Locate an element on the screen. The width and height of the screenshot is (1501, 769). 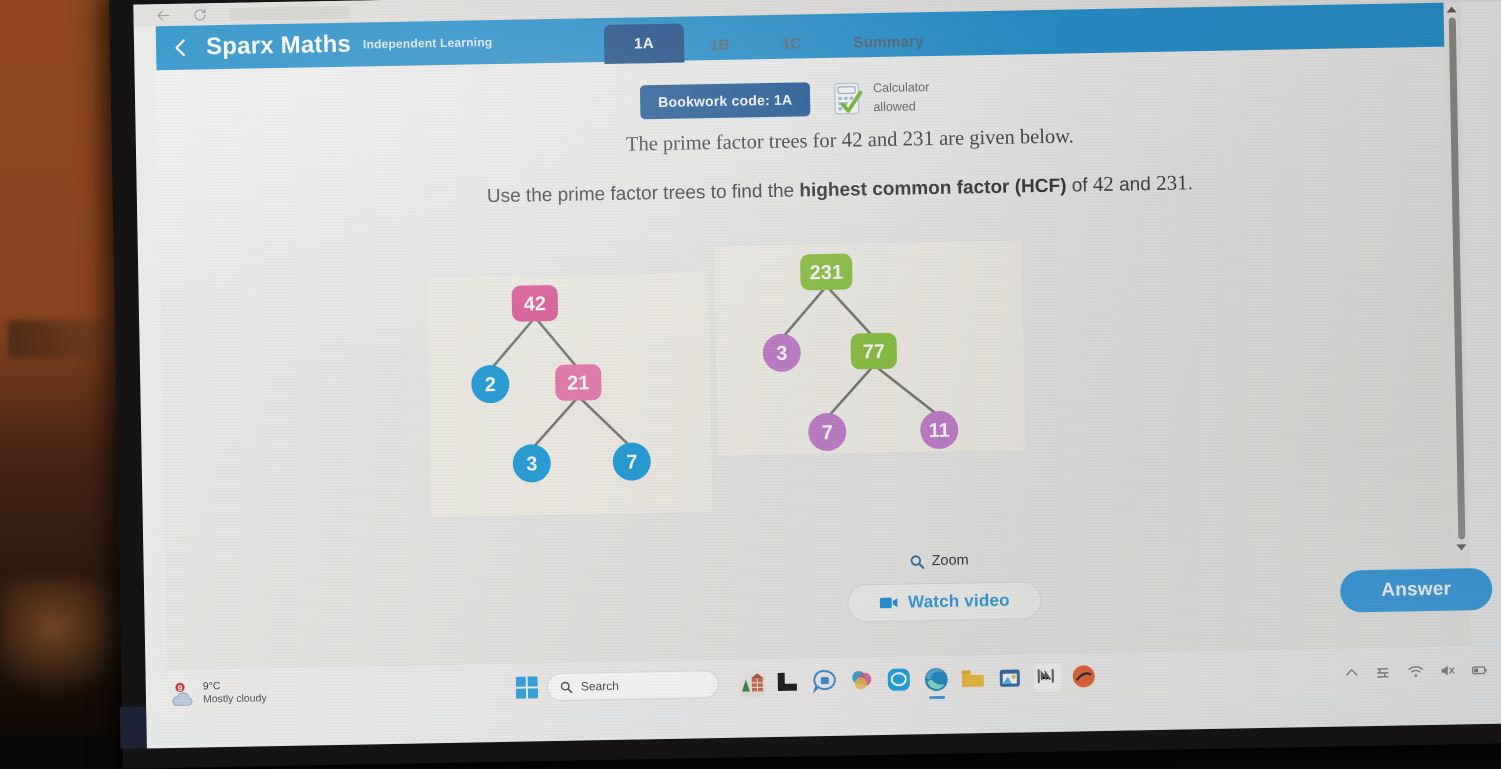
taskbar-app-movies-tv is located at coordinates (1048, 678).